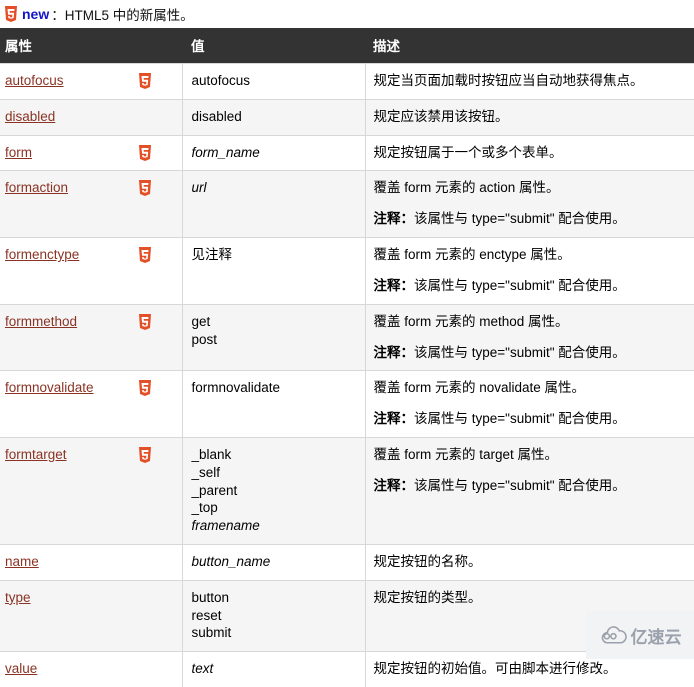 This screenshot has height=687, width=694. Describe the element at coordinates (36, 188) in the screenshot. I see `attribute-link-formaction: formaction` at that location.